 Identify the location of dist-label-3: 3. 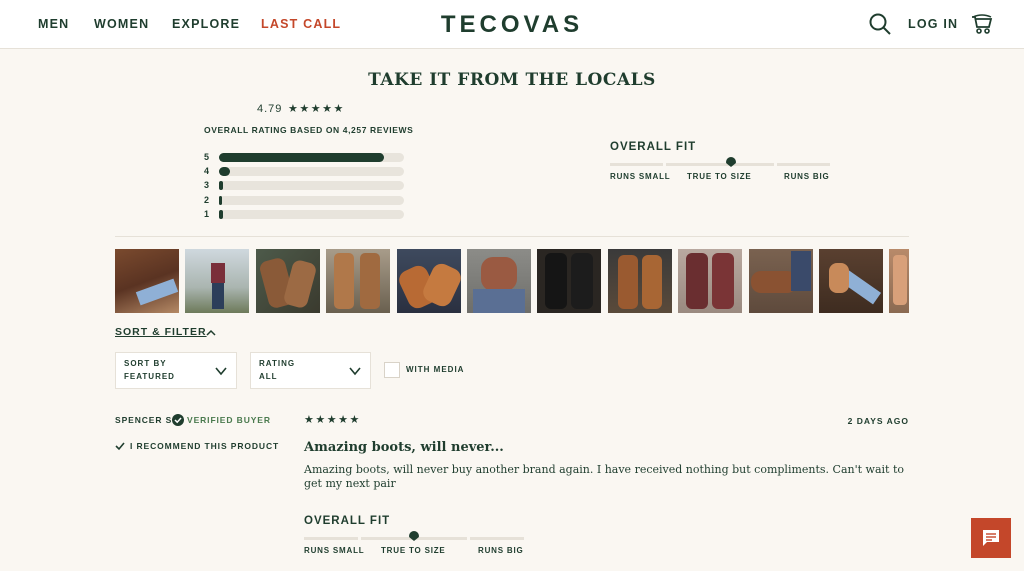
(207, 185).